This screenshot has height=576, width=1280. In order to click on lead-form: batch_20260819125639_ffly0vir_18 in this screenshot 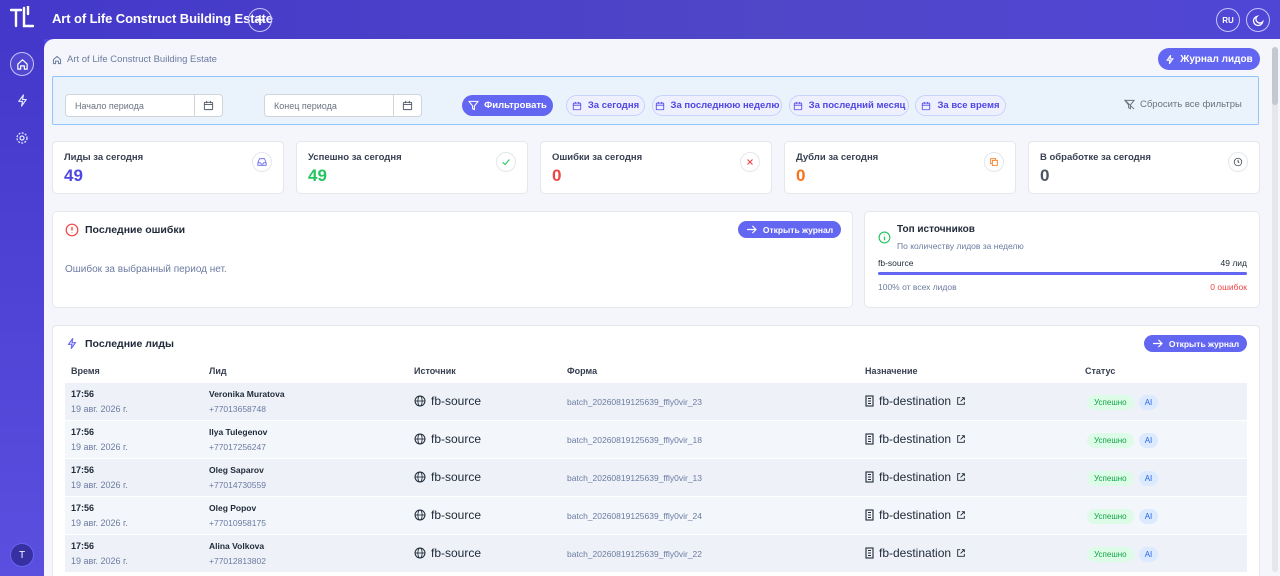, I will do `click(635, 440)`.